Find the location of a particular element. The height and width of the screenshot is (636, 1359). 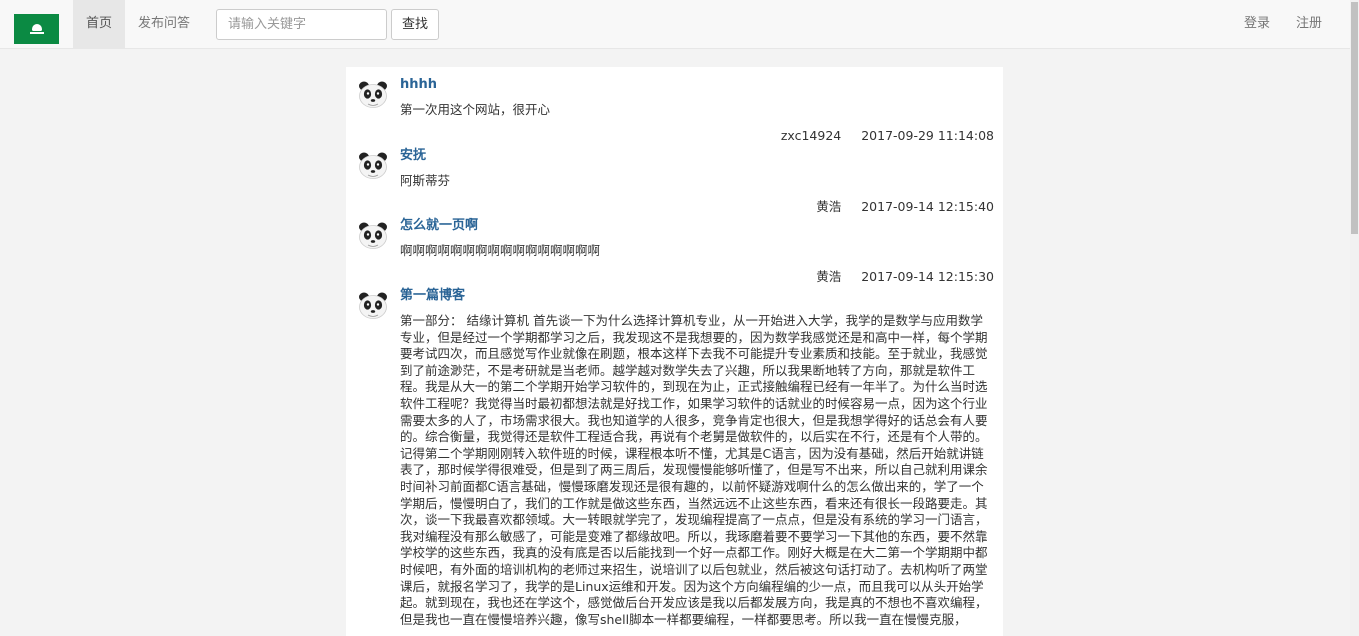

post-author: zxc14924 is located at coordinates (811, 135).